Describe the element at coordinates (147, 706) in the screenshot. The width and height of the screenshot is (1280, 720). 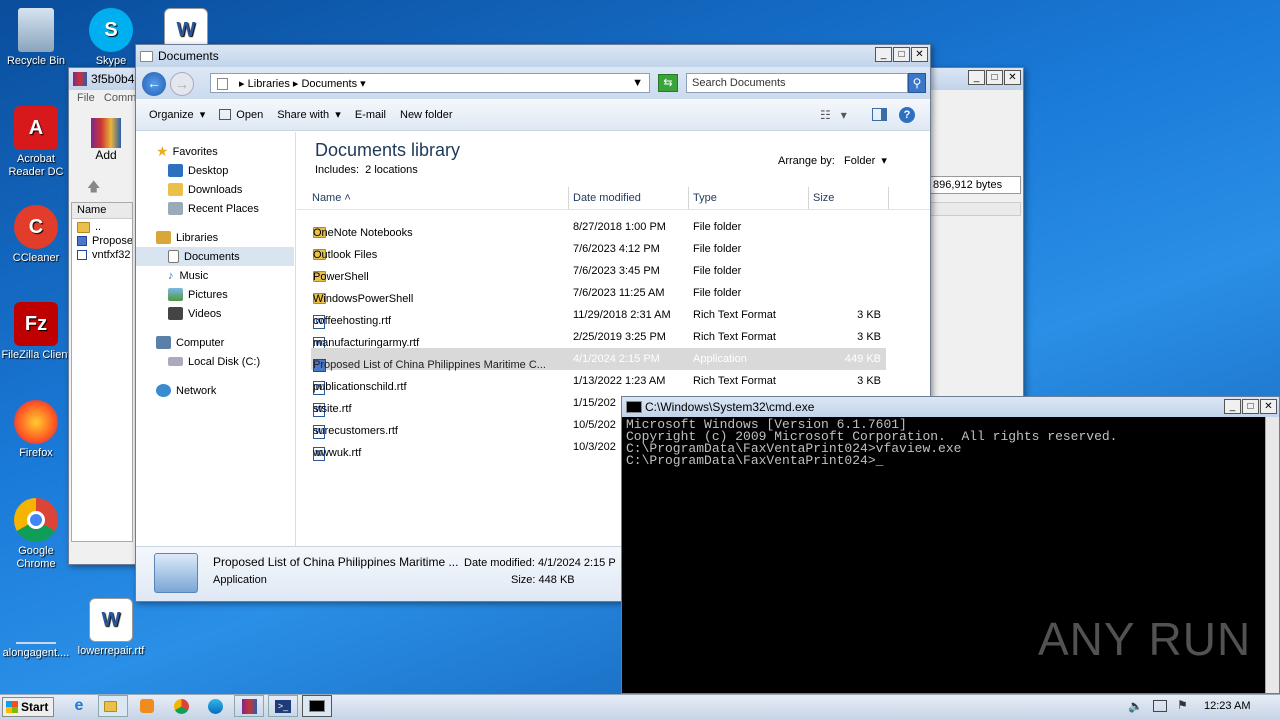
I see `media-player-taskbar-icon` at that location.